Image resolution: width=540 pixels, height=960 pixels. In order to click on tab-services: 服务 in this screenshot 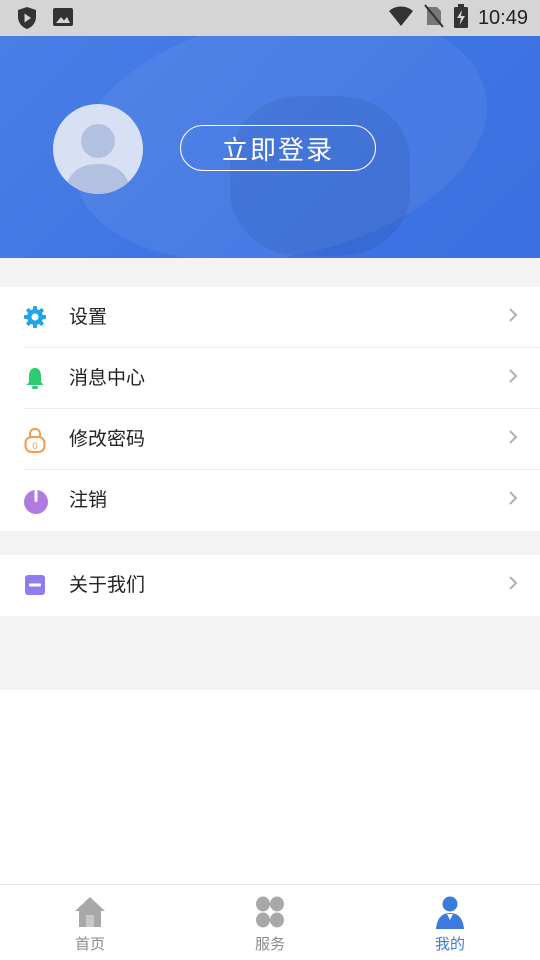, I will do `click(270, 925)`.